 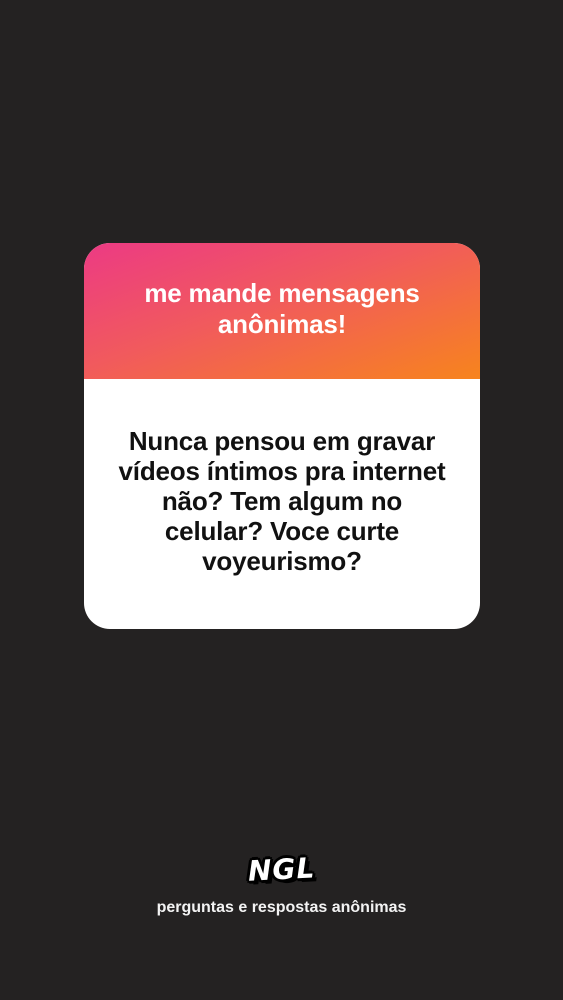 I want to click on card-title: me mande mensagens anônimas!, so click(x=282, y=308).